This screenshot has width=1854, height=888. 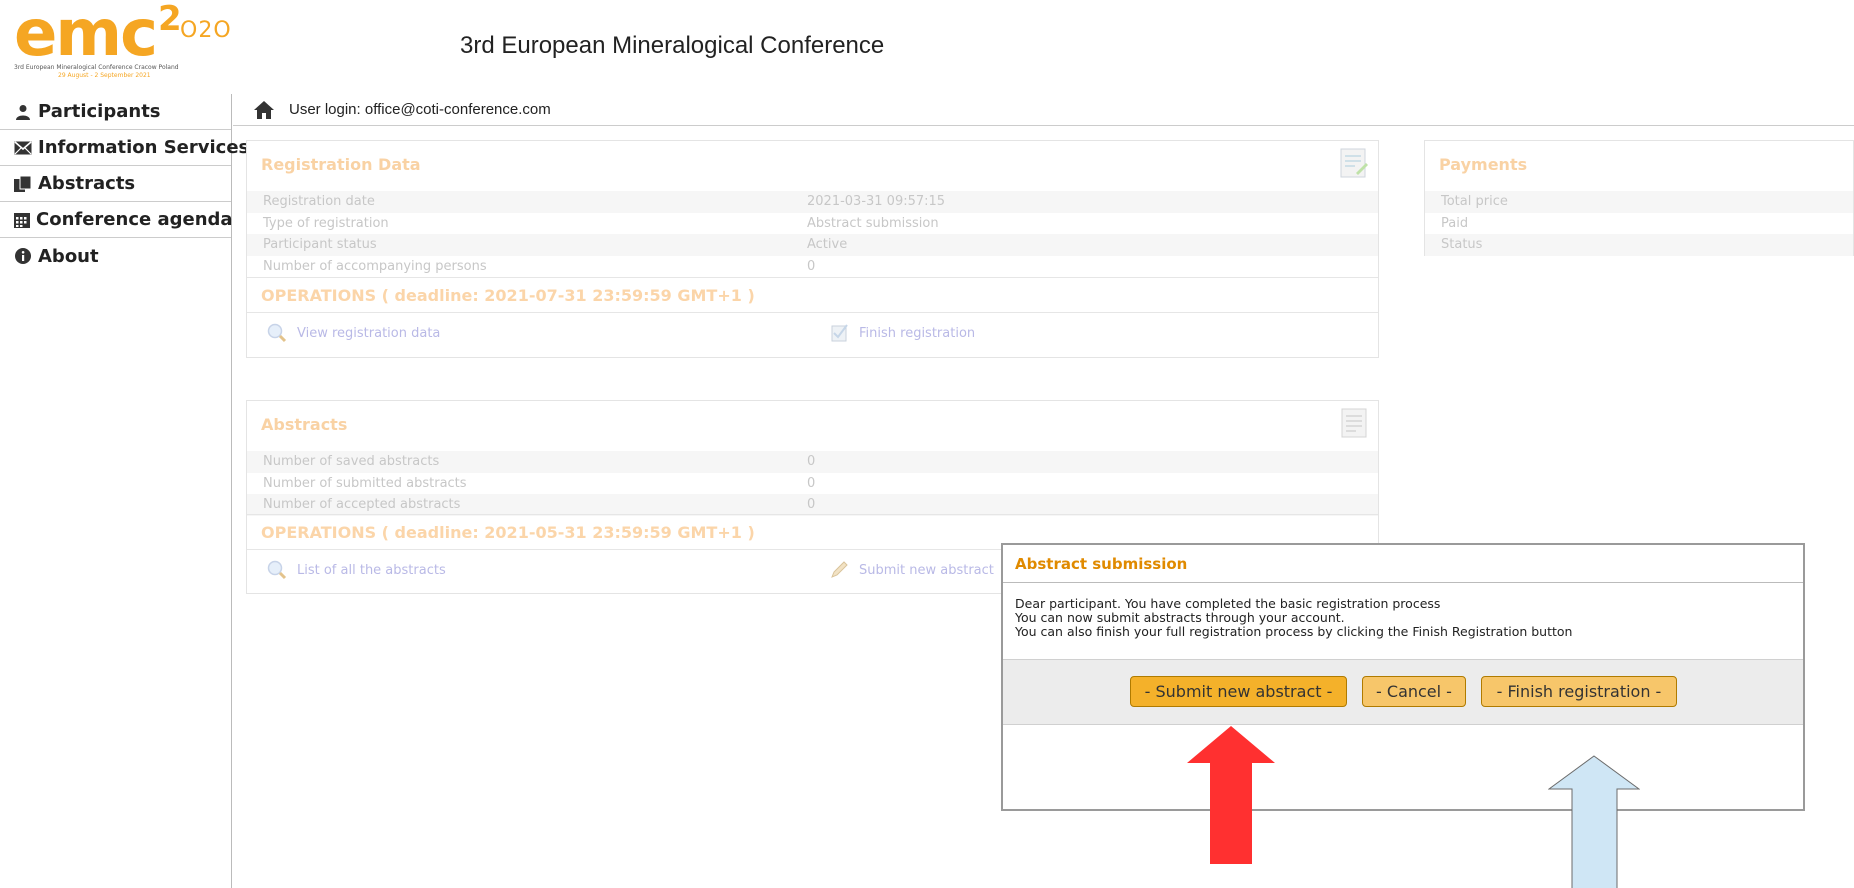 I want to click on table-row: Number of saved abstracts 0, so click(x=812, y=462).